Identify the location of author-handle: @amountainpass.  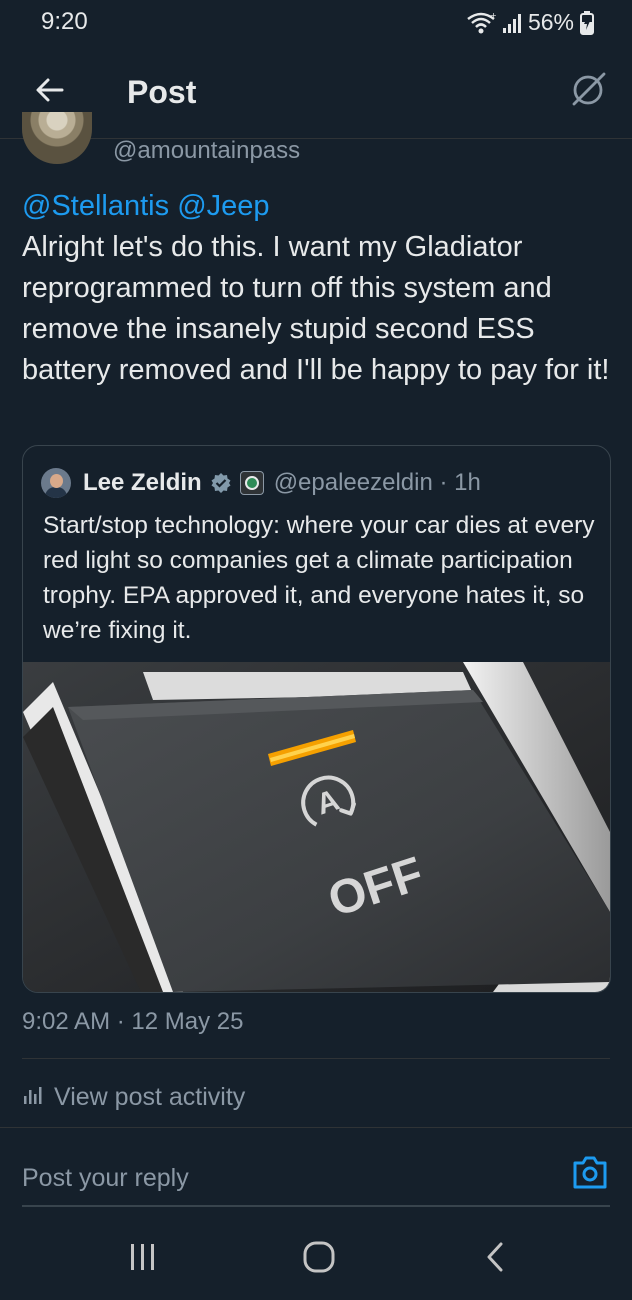
(206, 151).